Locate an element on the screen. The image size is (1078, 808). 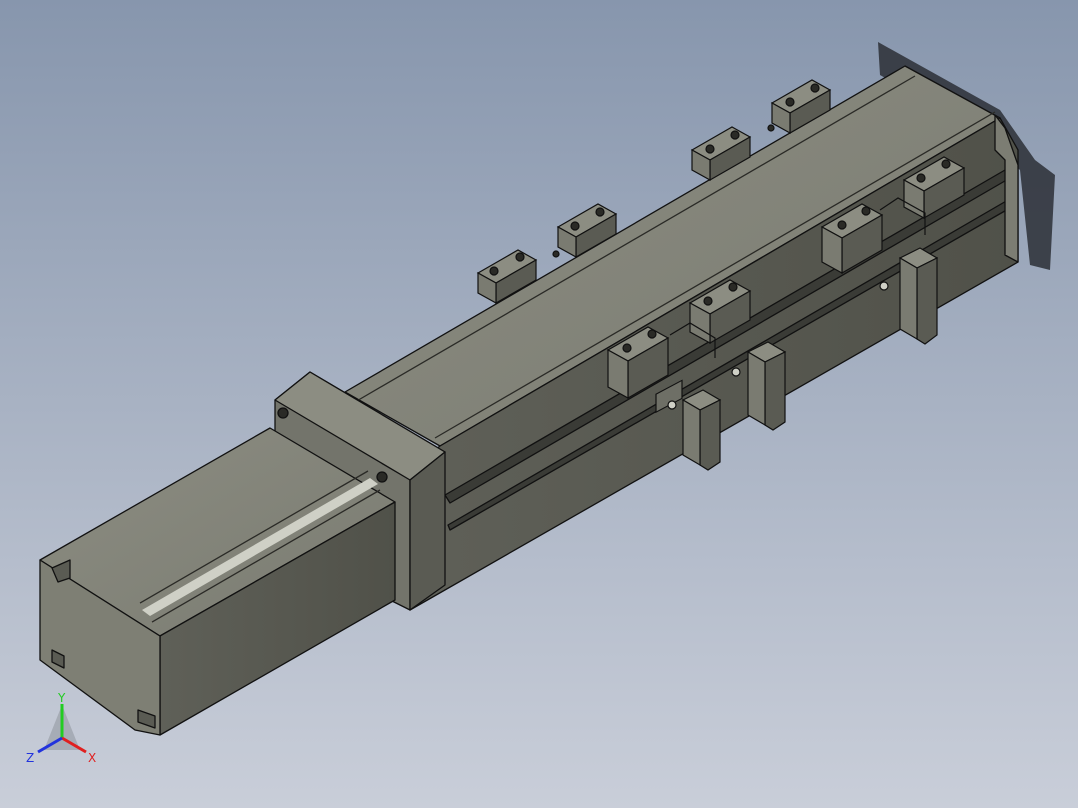
coordinate-triad: Y X Z is located at coordinates (61, 728).